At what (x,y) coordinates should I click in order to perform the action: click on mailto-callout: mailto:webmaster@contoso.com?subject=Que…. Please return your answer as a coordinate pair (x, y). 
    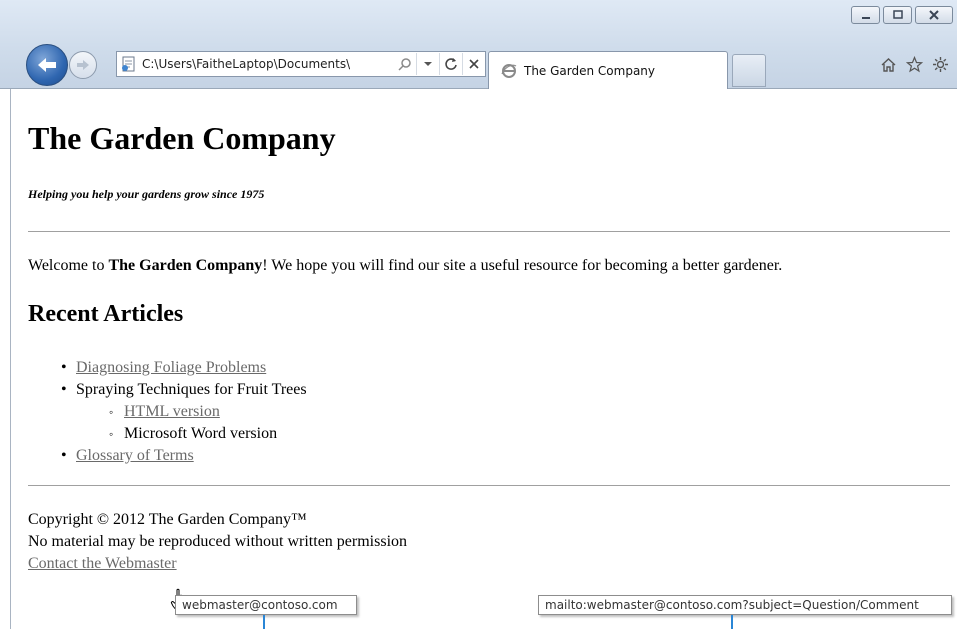
    Looking at the image, I should click on (745, 605).